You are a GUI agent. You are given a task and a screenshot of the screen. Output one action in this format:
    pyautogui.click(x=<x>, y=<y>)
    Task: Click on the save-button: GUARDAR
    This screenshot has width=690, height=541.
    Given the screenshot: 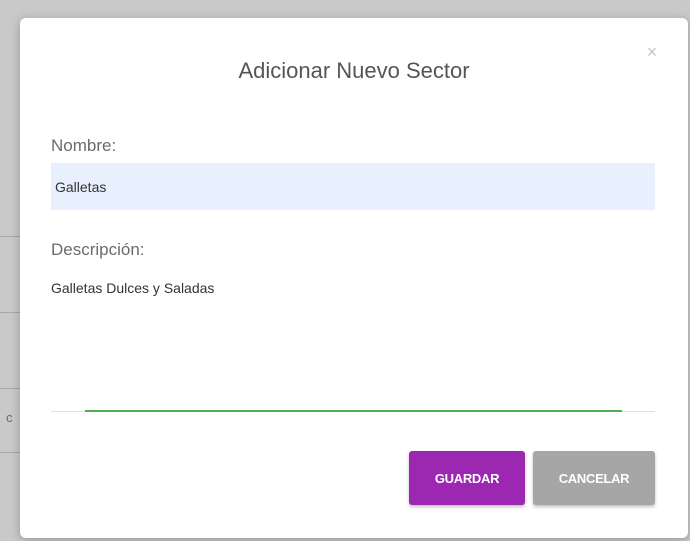 What is the action you would take?
    pyautogui.click(x=467, y=478)
    